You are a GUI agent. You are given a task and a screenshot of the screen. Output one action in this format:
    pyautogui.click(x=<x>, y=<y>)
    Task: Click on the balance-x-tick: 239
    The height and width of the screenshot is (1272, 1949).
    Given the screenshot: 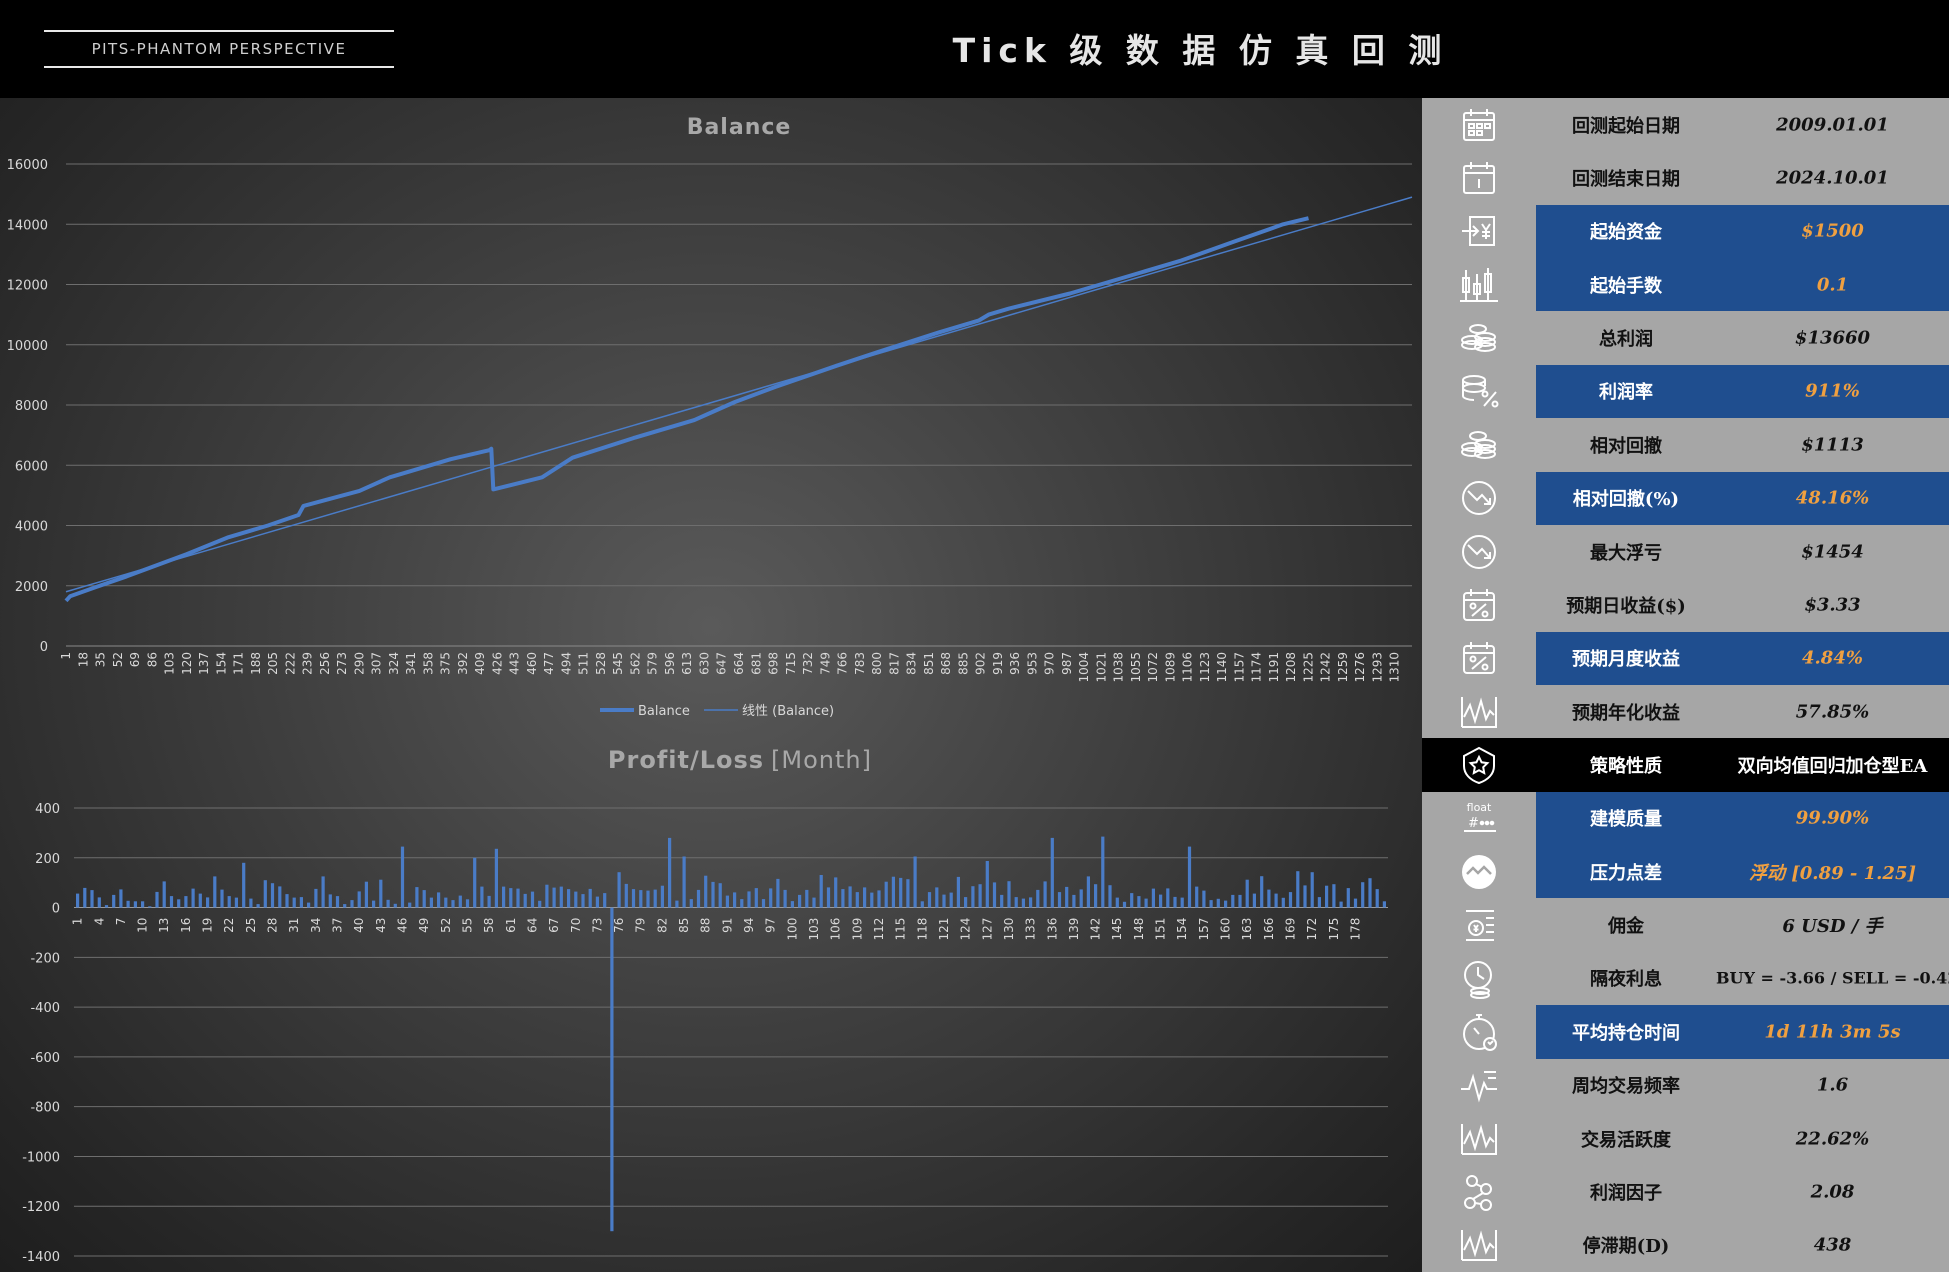 What is the action you would take?
    pyautogui.click(x=308, y=663)
    